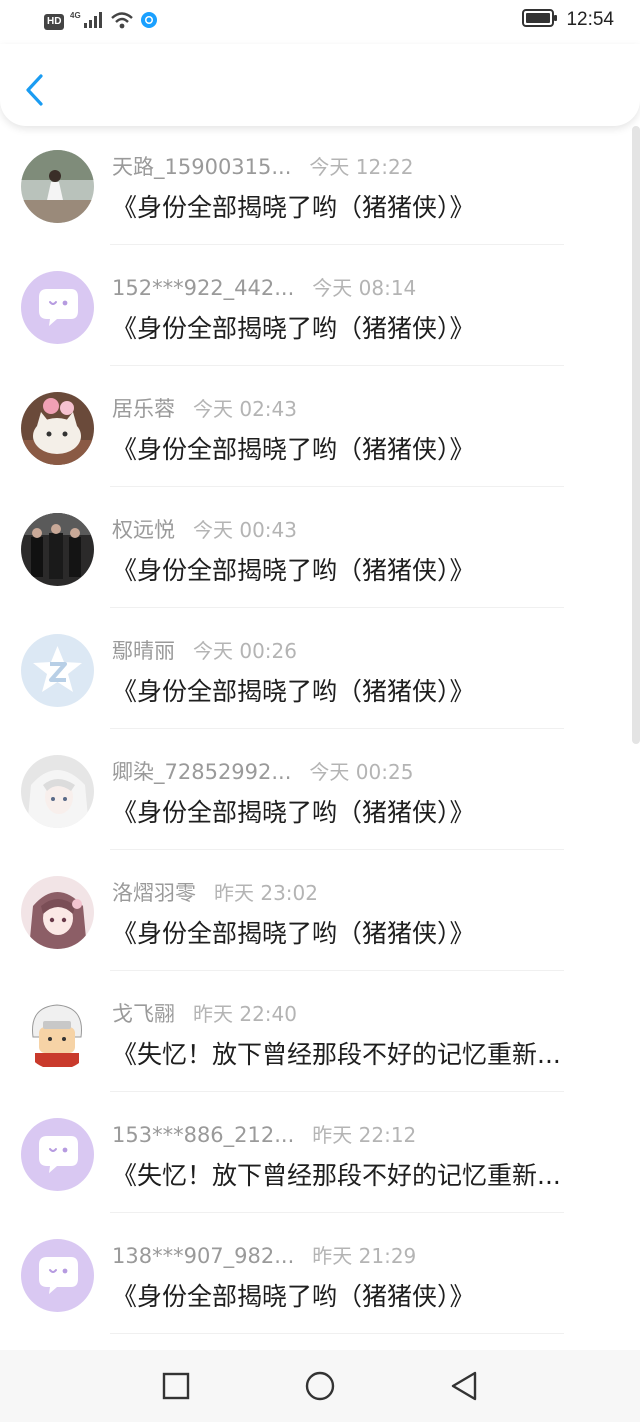 The height and width of the screenshot is (1422, 640). Describe the element at coordinates (154, 893) in the screenshot. I see `sender-name: 洛熠羽零` at that location.